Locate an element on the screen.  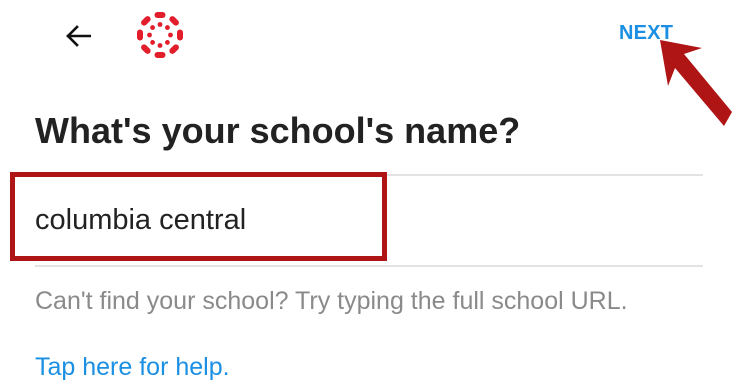
annotation-arrow-icon is located at coordinates (696, 83).